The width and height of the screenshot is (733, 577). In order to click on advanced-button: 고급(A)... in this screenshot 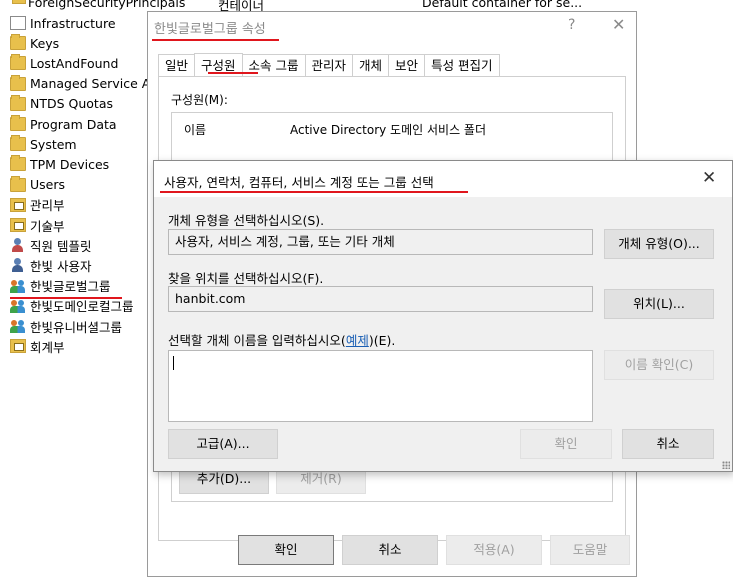, I will do `click(223, 444)`.